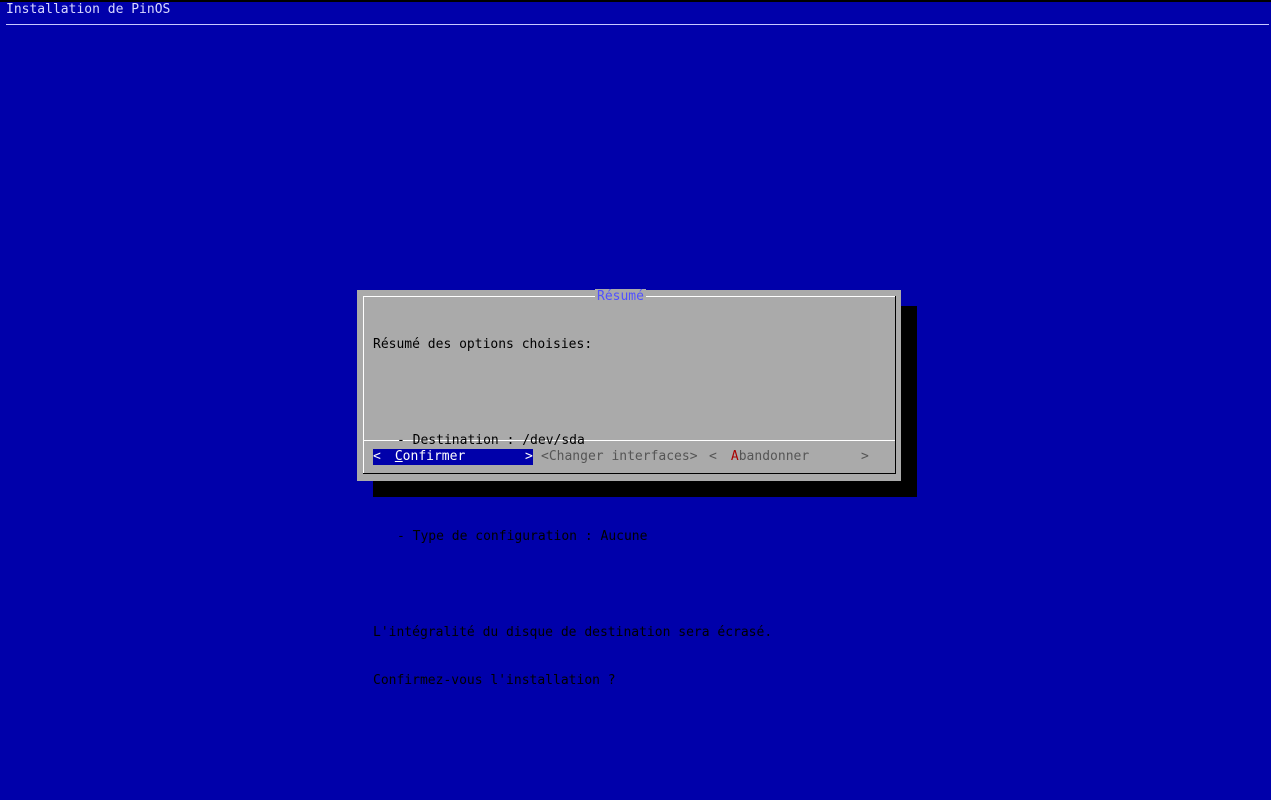 The width and height of the screenshot is (1271, 800). I want to click on abandon-hotkey: A, so click(734, 456).